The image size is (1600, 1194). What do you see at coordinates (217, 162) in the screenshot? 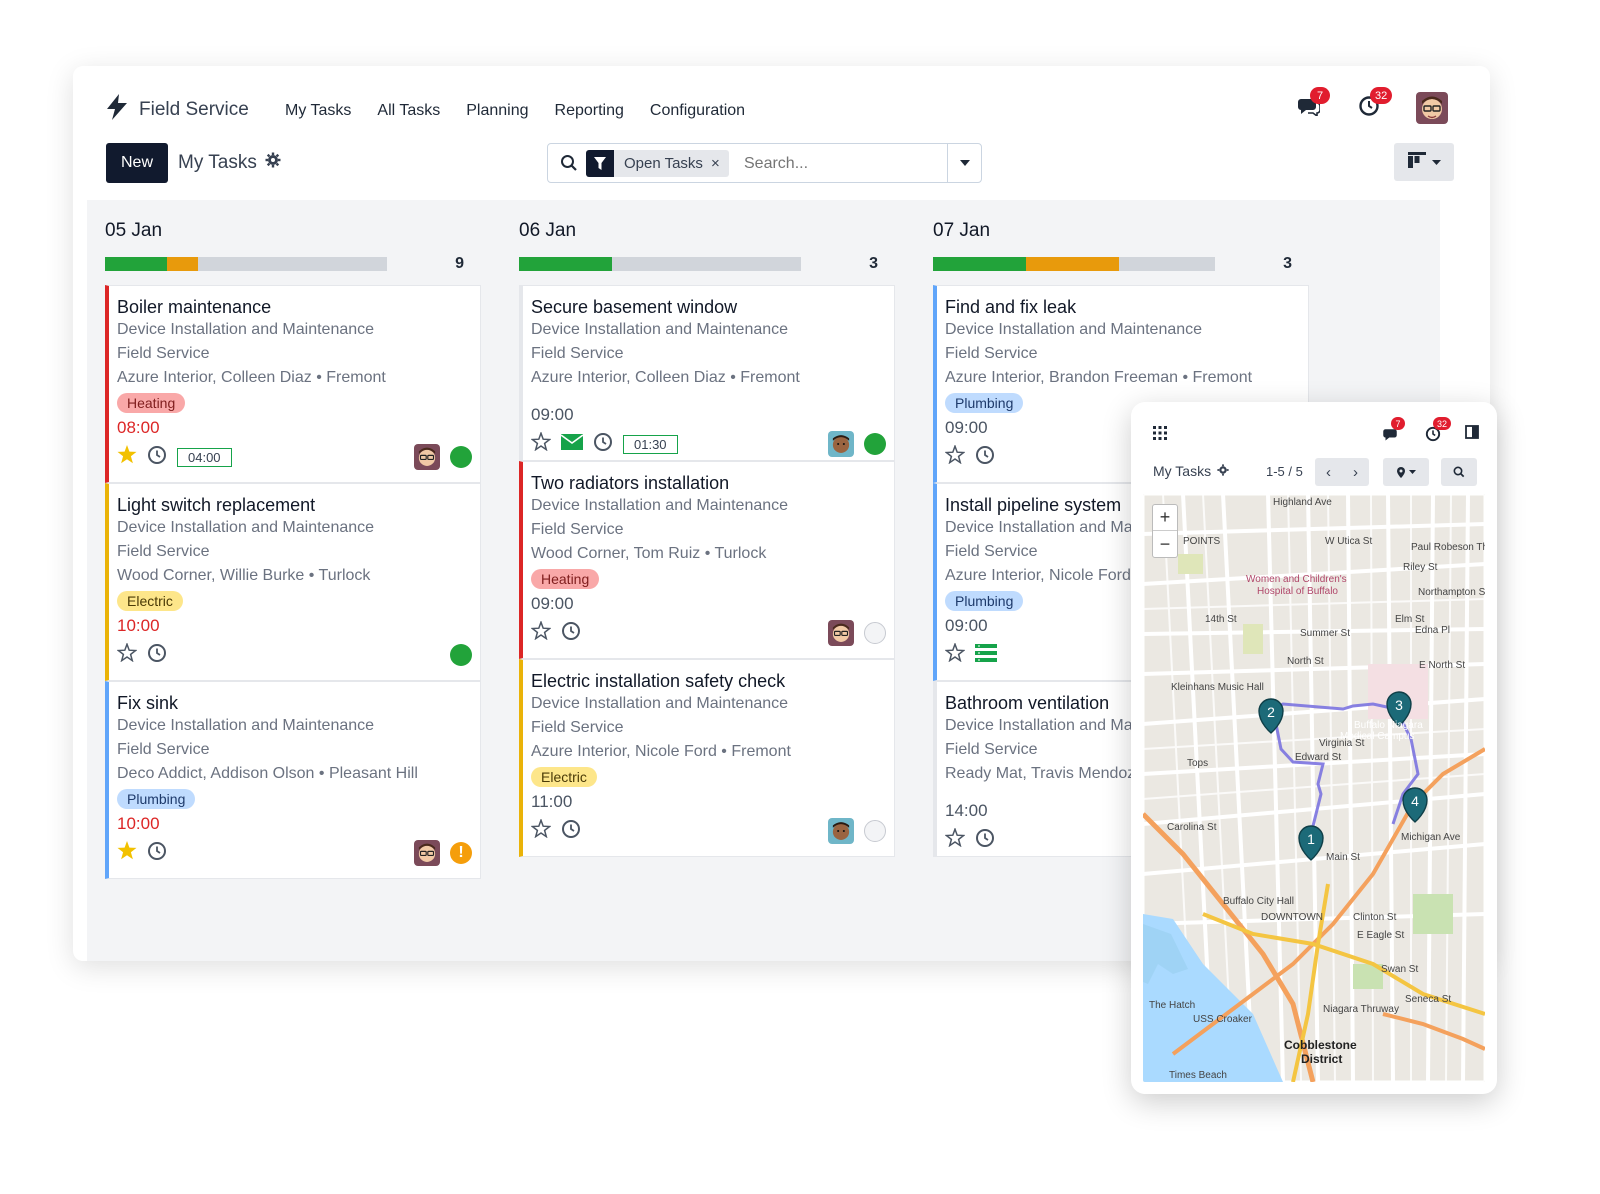
I see `view-title: My Tasks` at bounding box center [217, 162].